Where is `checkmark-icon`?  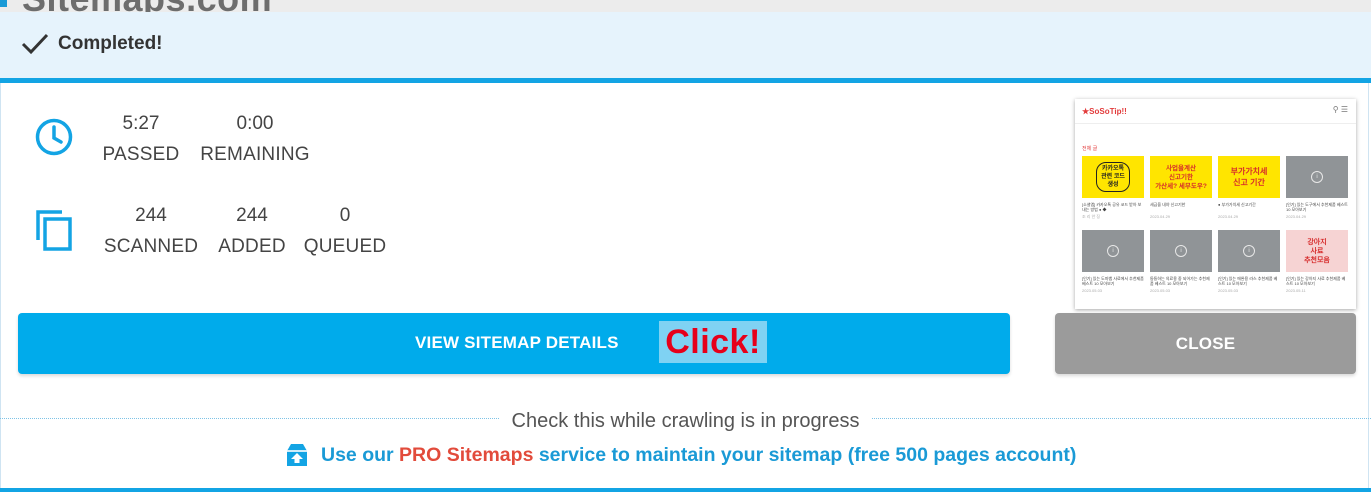 checkmark-icon is located at coordinates (35, 44).